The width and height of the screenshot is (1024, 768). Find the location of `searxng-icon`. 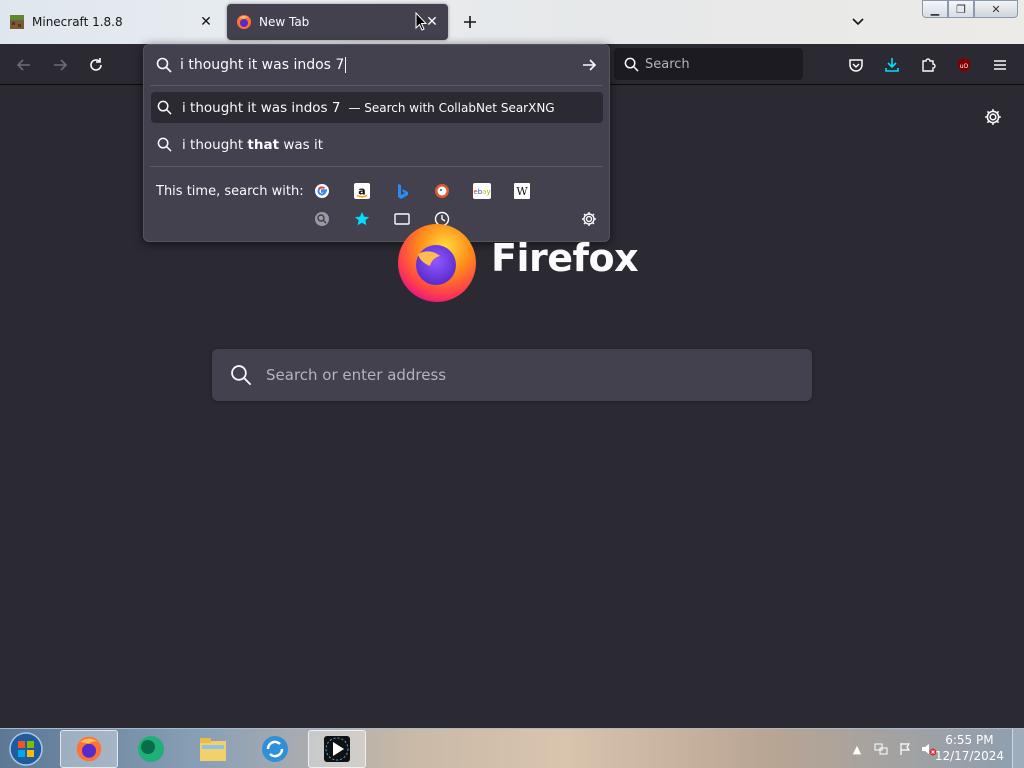

searxng-icon is located at coordinates (322, 219).